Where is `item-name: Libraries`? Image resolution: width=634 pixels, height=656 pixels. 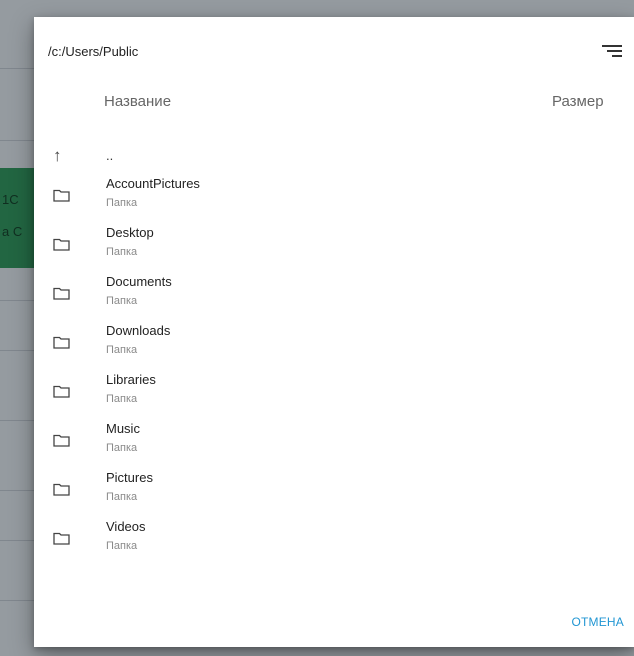
item-name: Libraries is located at coordinates (131, 379).